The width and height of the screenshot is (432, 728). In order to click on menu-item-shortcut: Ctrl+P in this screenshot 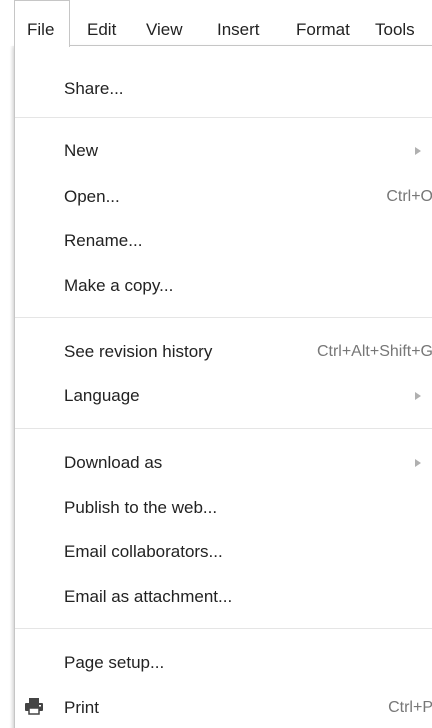, I will do `click(410, 707)`.